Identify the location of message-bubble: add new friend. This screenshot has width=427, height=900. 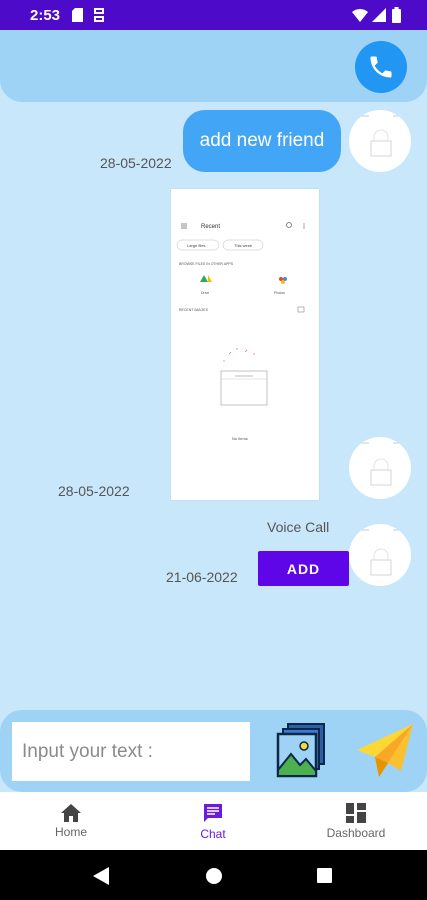
(262, 141).